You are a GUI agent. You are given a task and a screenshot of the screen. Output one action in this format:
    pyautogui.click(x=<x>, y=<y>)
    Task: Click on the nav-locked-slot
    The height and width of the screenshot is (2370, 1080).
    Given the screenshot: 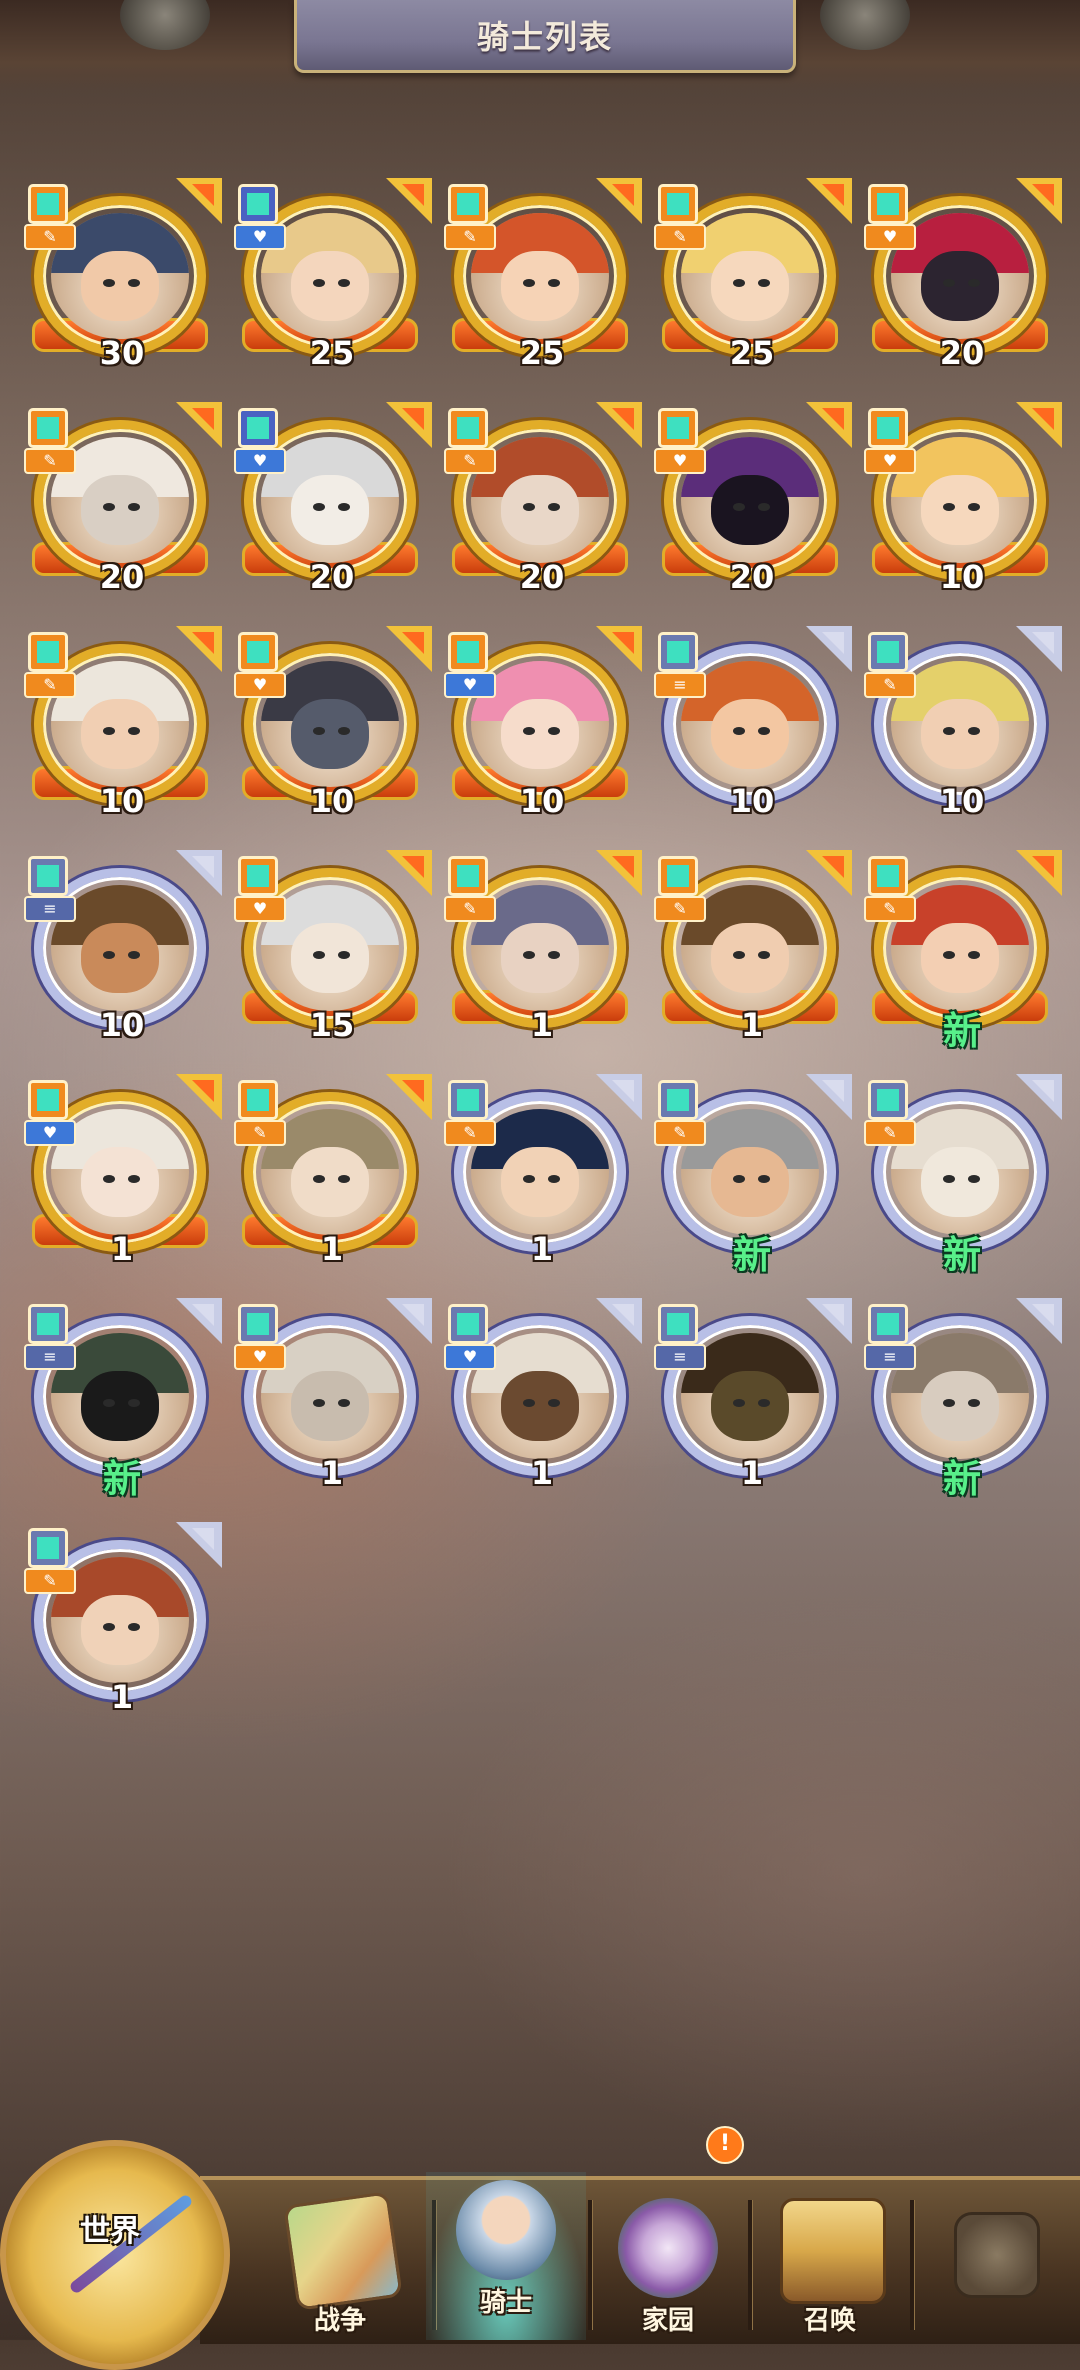 What is the action you would take?
    pyautogui.click(x=994, y=2265)
    